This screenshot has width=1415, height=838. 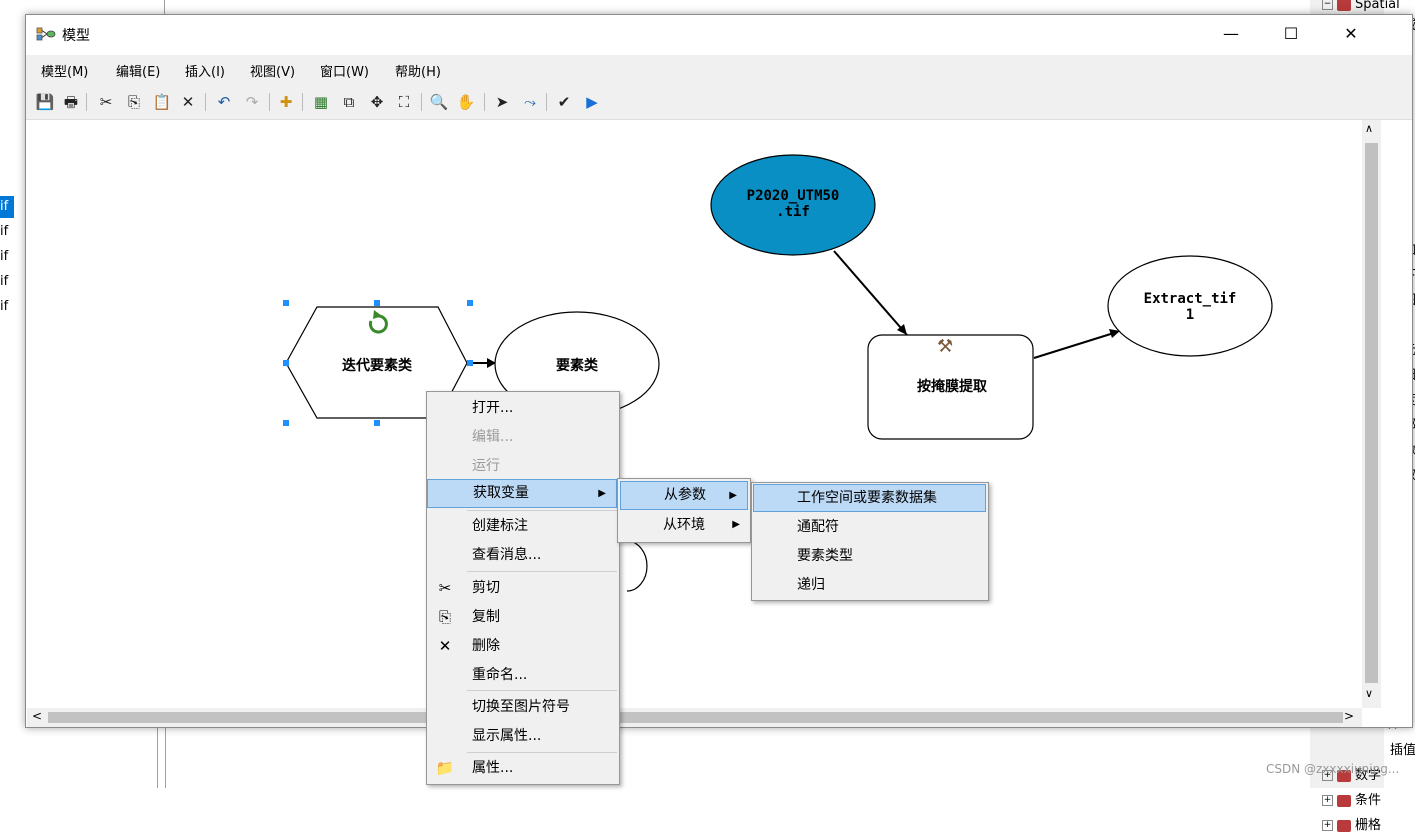 What do you see at coordinates (684, 495) in the screenshot?
I see `menu-item-from-parameter: 从参数 ▶` at bounding box center [684, 495].